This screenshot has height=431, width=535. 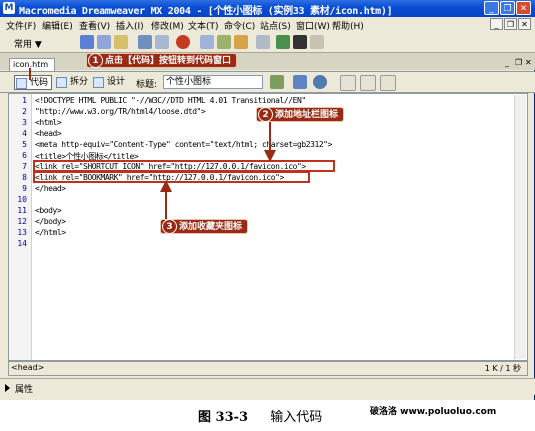 I want to click on callout-2-number: 2, so click(x=265, y=114).